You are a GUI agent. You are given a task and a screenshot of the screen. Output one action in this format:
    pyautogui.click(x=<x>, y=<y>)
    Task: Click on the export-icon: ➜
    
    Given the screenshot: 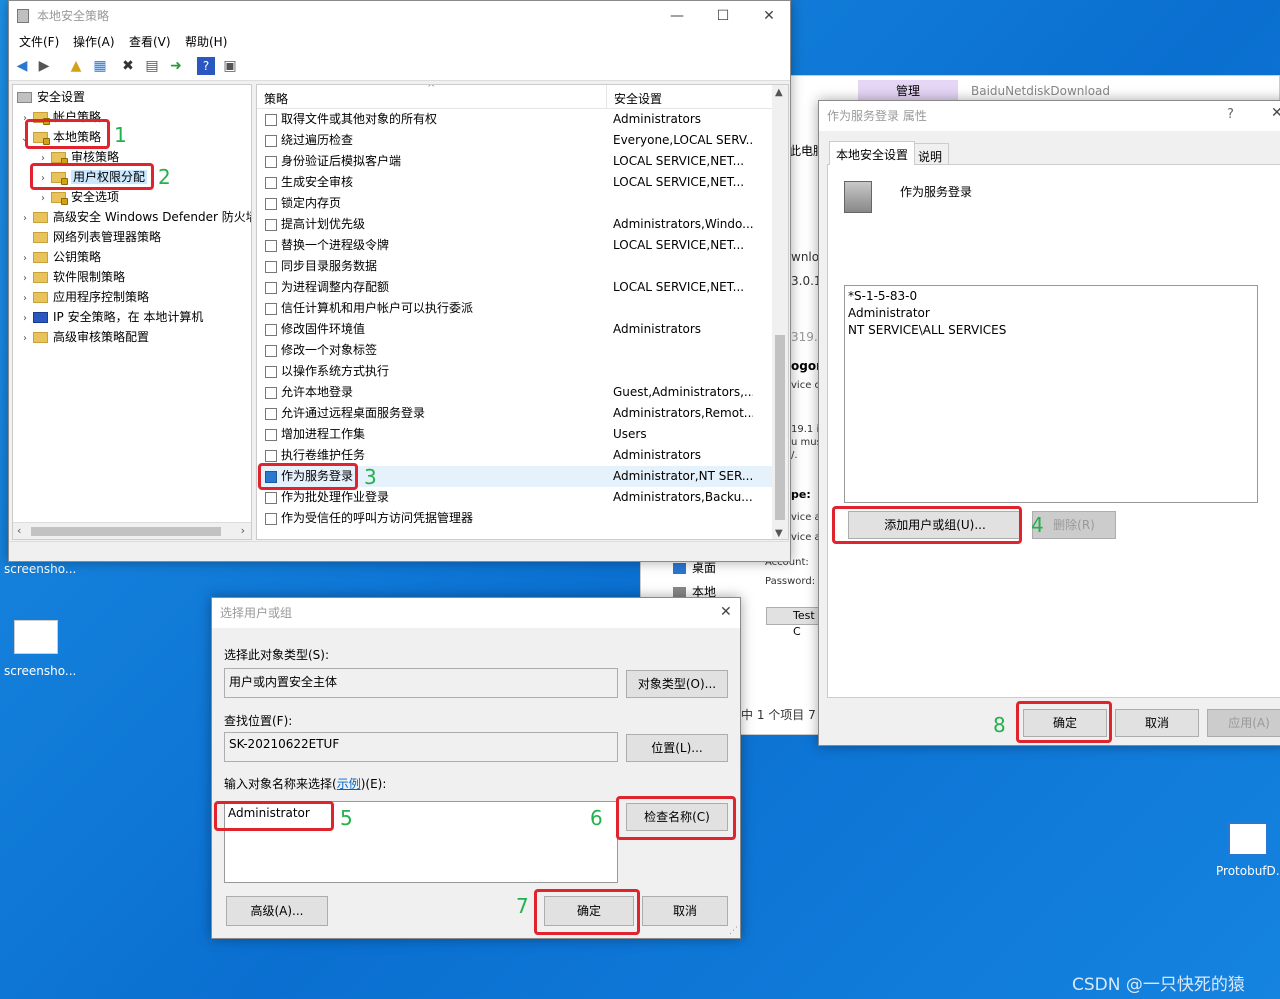 What is the action you would take?
    pyautogui.click(x=176, y=66)
    